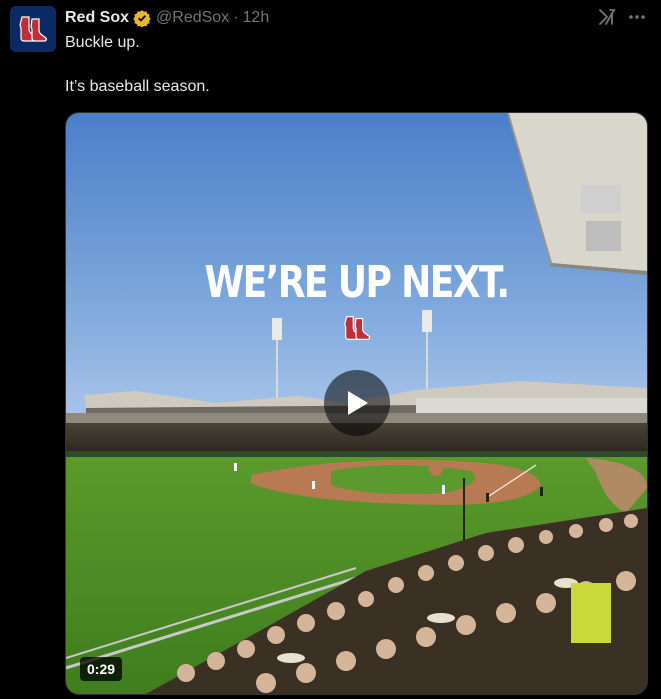 The width and height of the screenshot is (661, 699). What do you see at coordinates (637, 17) in the screenshot?
I see `more-dots-icon` at bounding box center [637, 17].